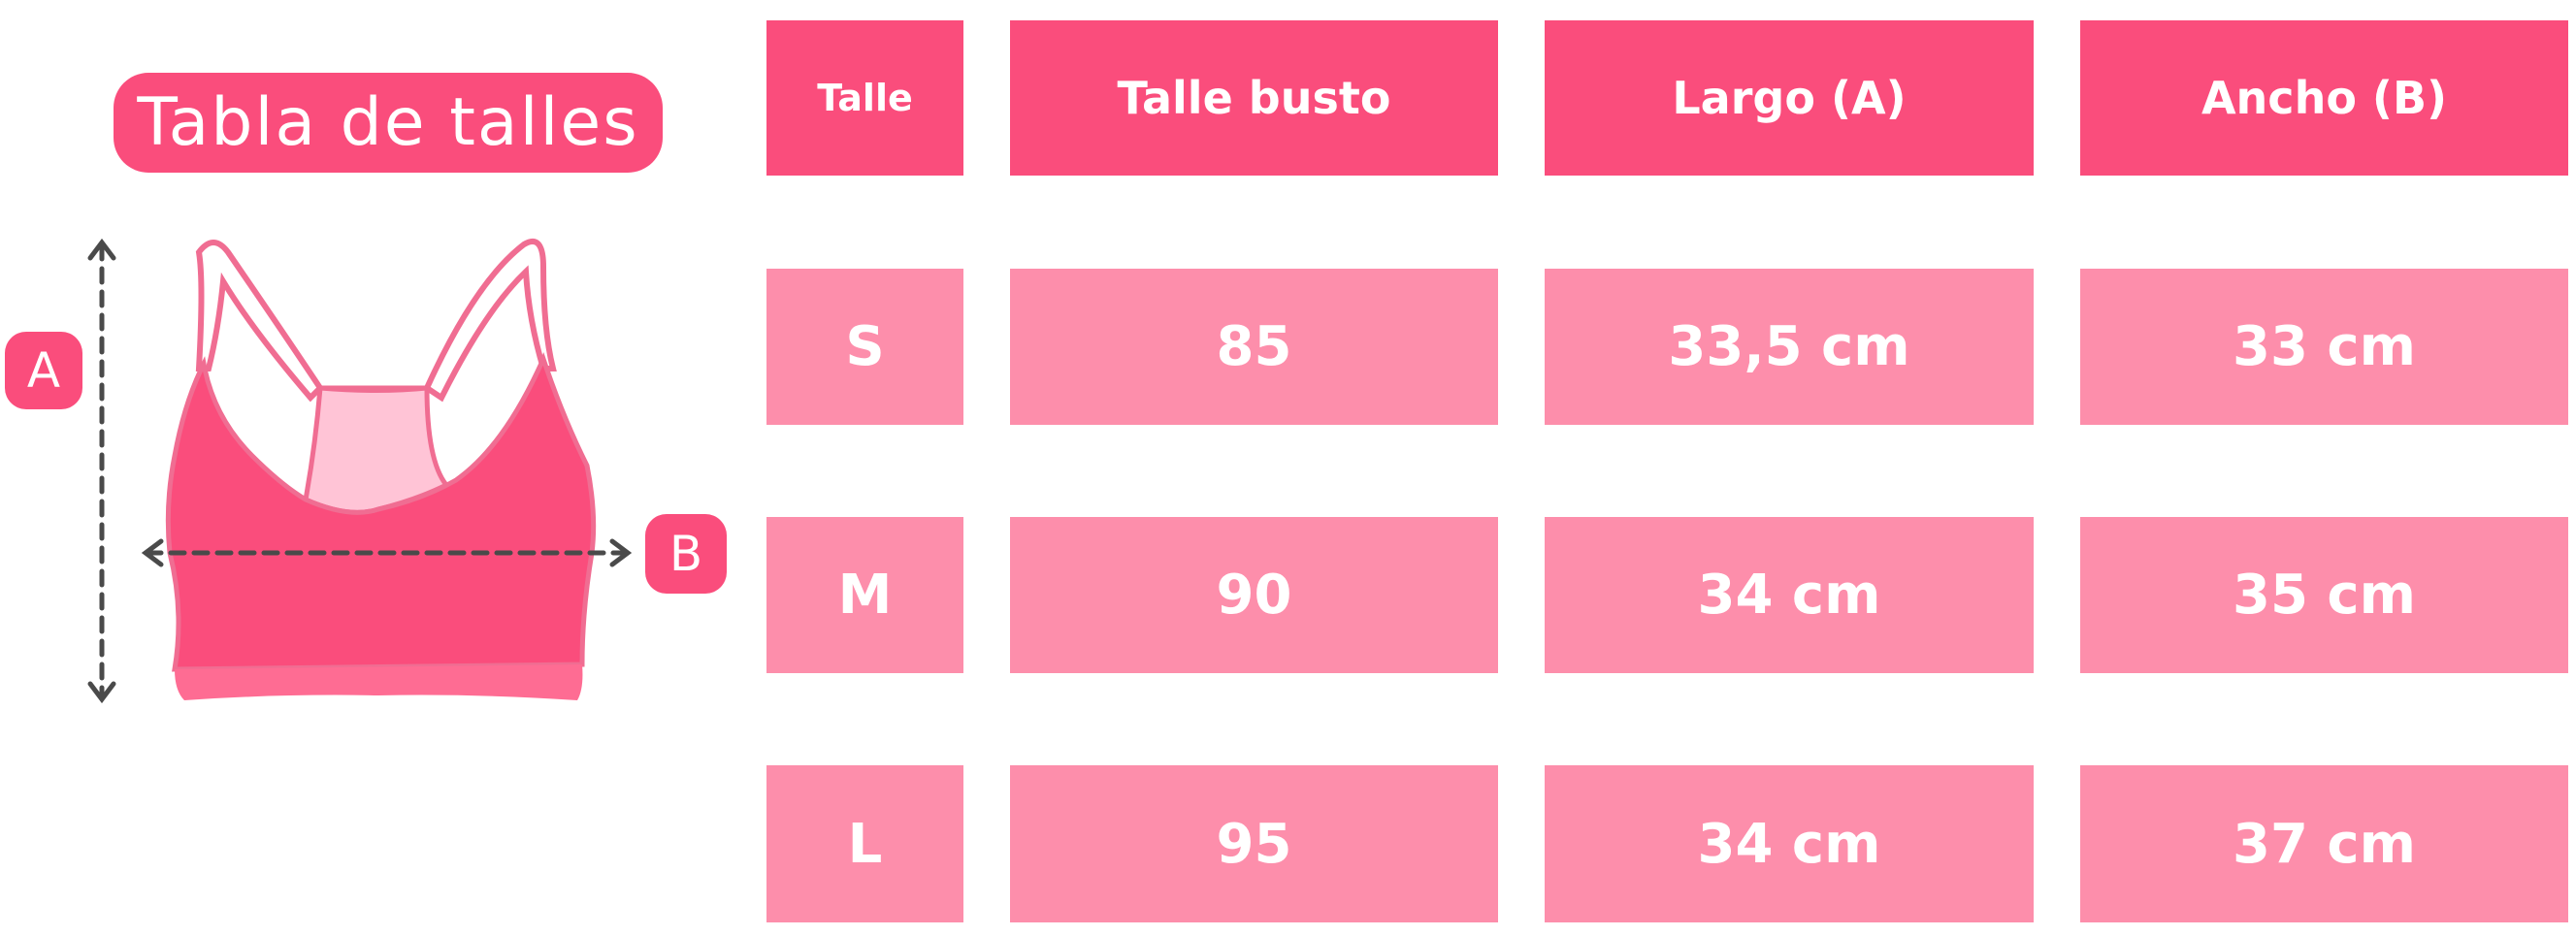 The image size is (2576, 936). Describe the element at coordinates (864, 595) in the screenshot. I see `table-cell: M` at that location.